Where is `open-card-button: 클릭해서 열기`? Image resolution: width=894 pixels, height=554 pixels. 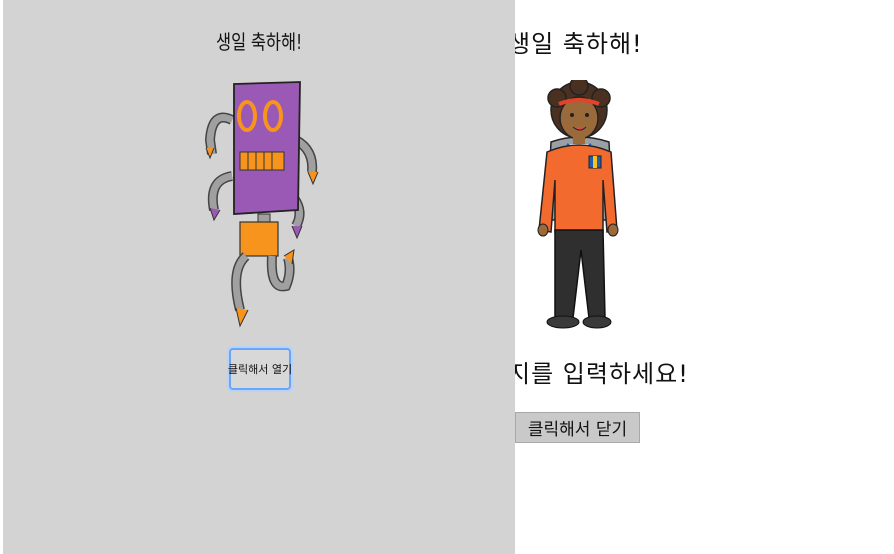 open-card-button: 클릭해서 열기 is located at coordinates (260, 369).